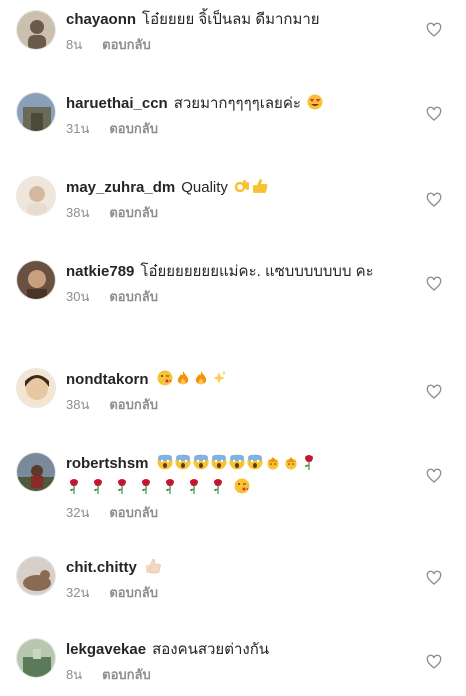 This screenshot has height=696, width=466. What do you see at coordinates (237, 103) in the screenshot?
I see `comment-text: สวยมากๆๆๆๆเลยค่ะ` at bounding box center [237, 103].